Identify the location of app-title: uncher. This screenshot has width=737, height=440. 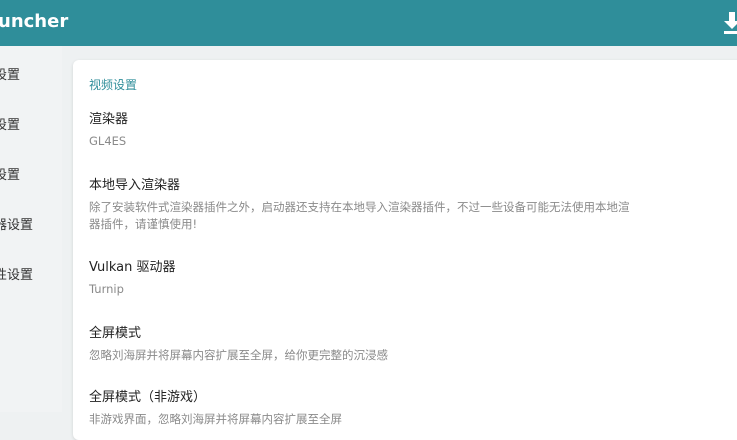
(34, 21).